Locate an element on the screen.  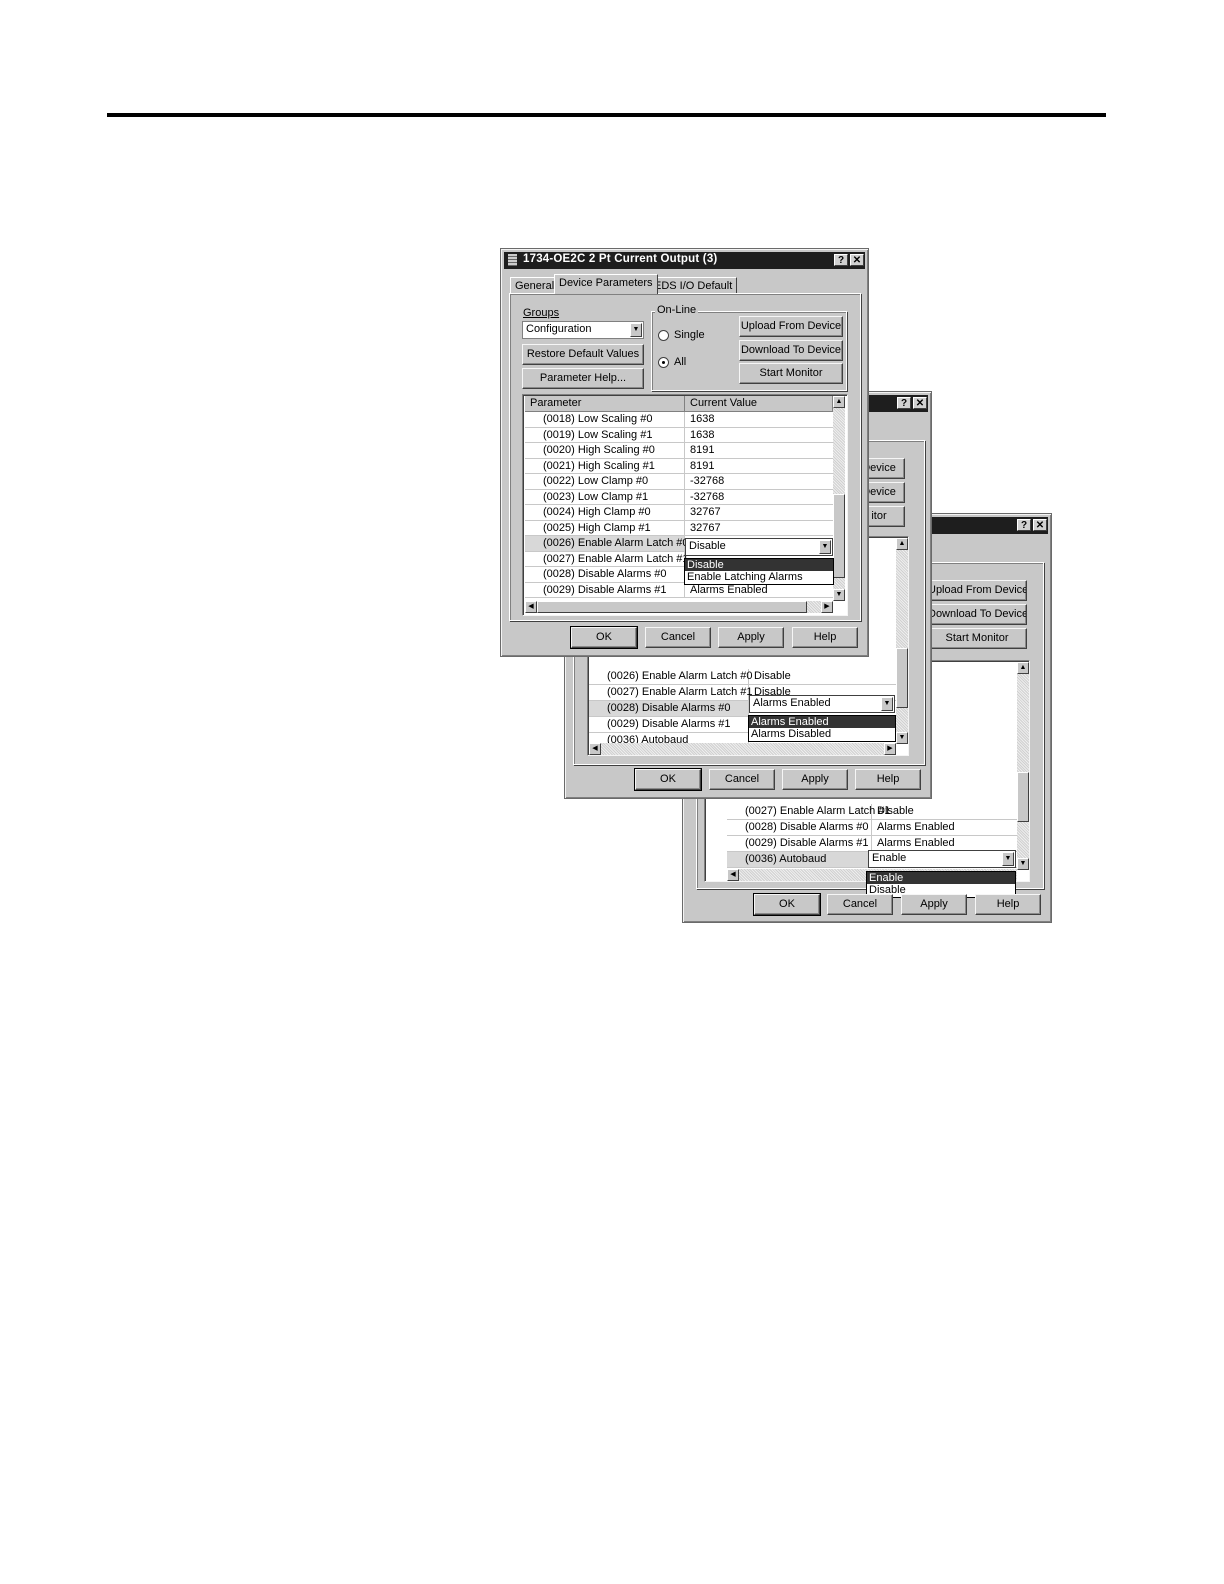
dropdown-option: Disable is located at coordinates (759, 565).